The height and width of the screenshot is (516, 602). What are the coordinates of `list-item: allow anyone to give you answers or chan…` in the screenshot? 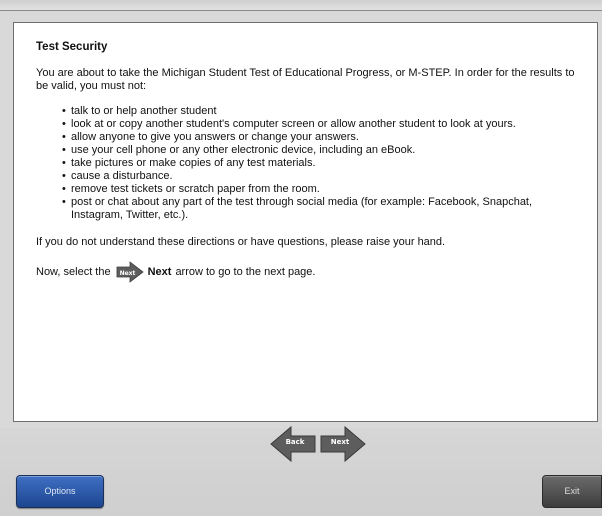 It's located at (319, 137).